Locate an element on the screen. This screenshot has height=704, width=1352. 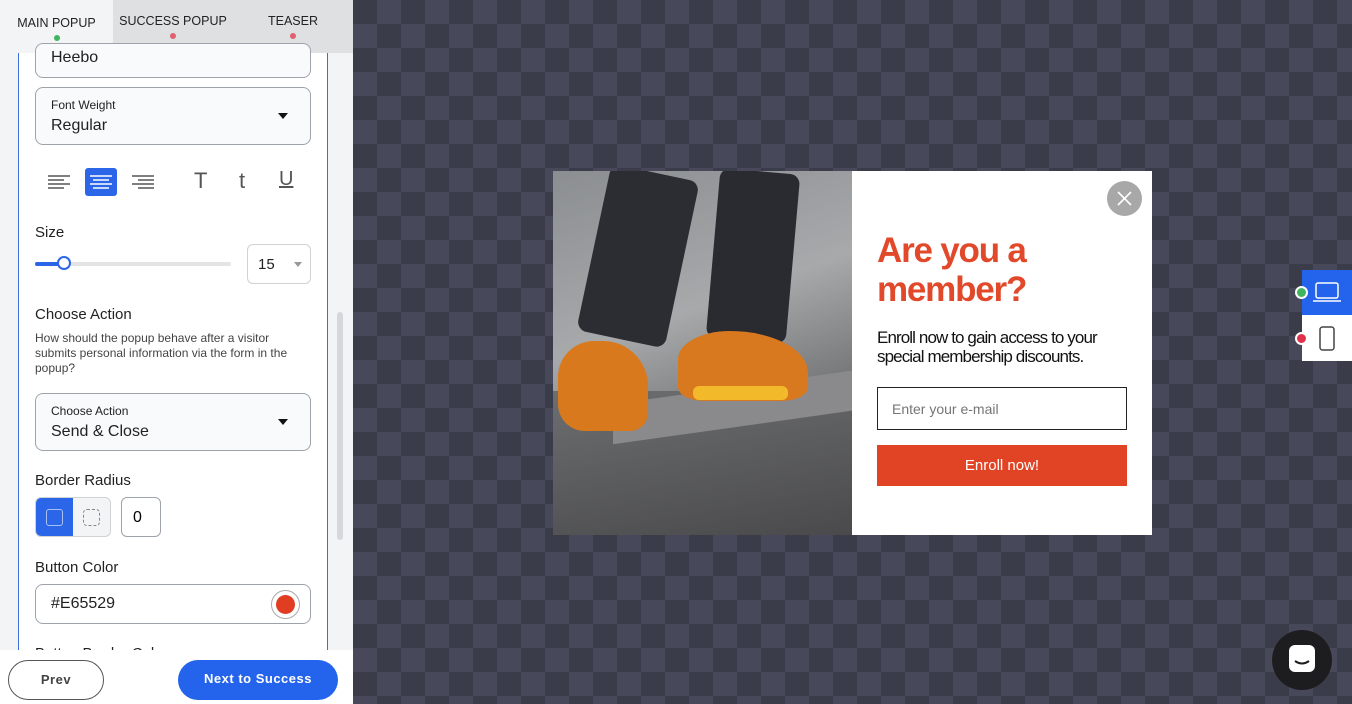
tab-label: MAIN POPUP is located at coordinates (56, 23).